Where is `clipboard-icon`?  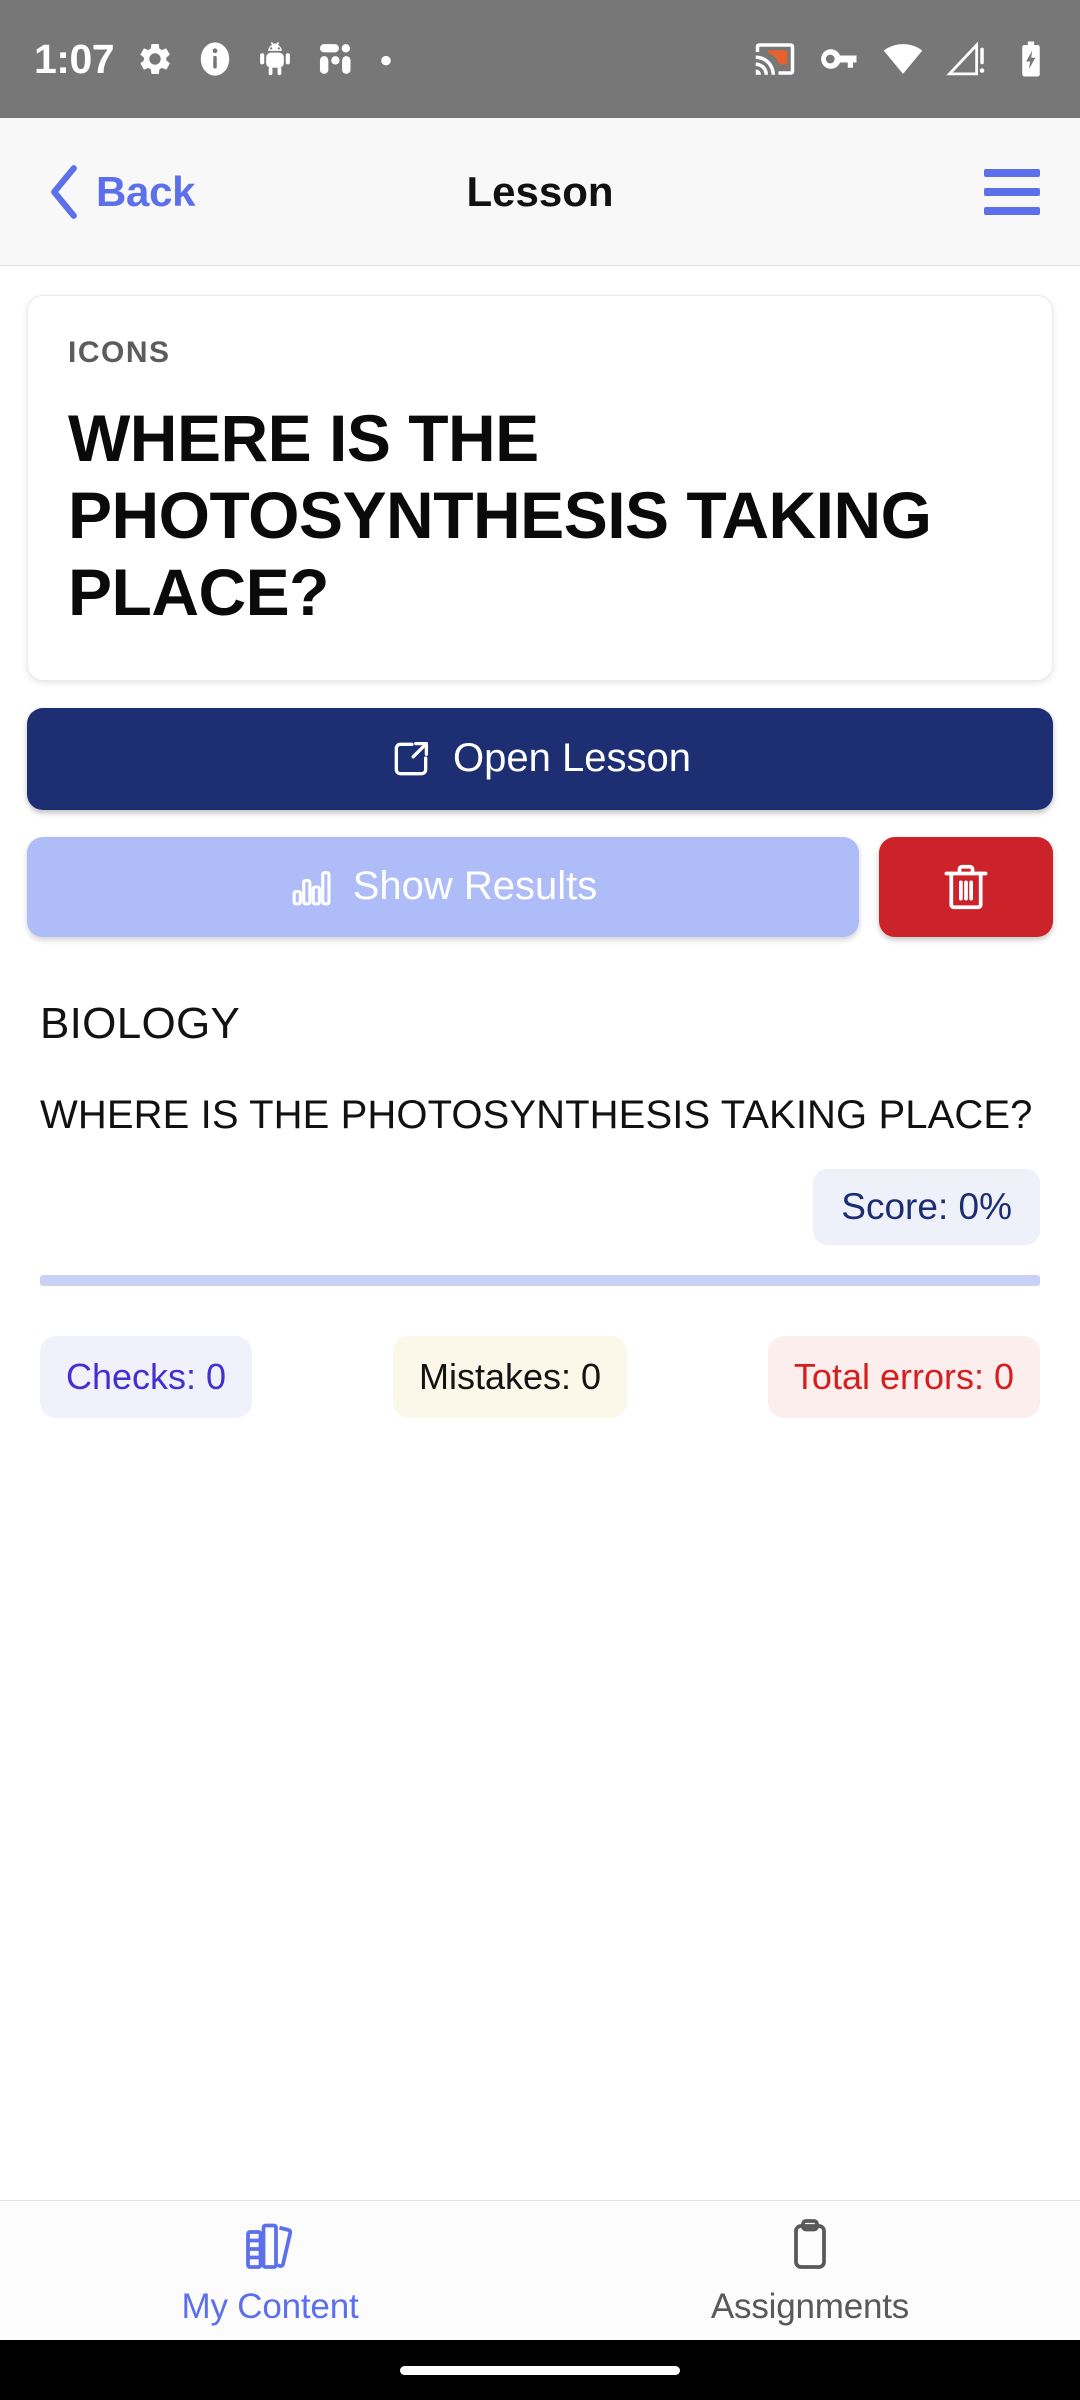
clipboard-icon is located at coordinates (810, 2243).